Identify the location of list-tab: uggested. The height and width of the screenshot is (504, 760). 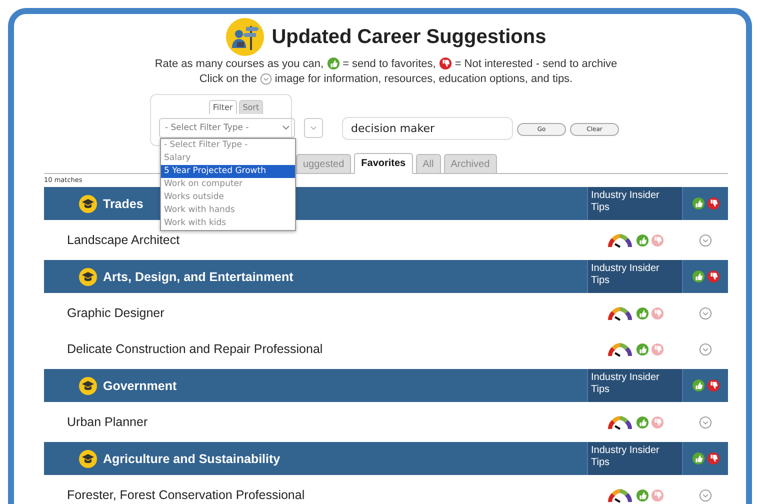
(324, 163).